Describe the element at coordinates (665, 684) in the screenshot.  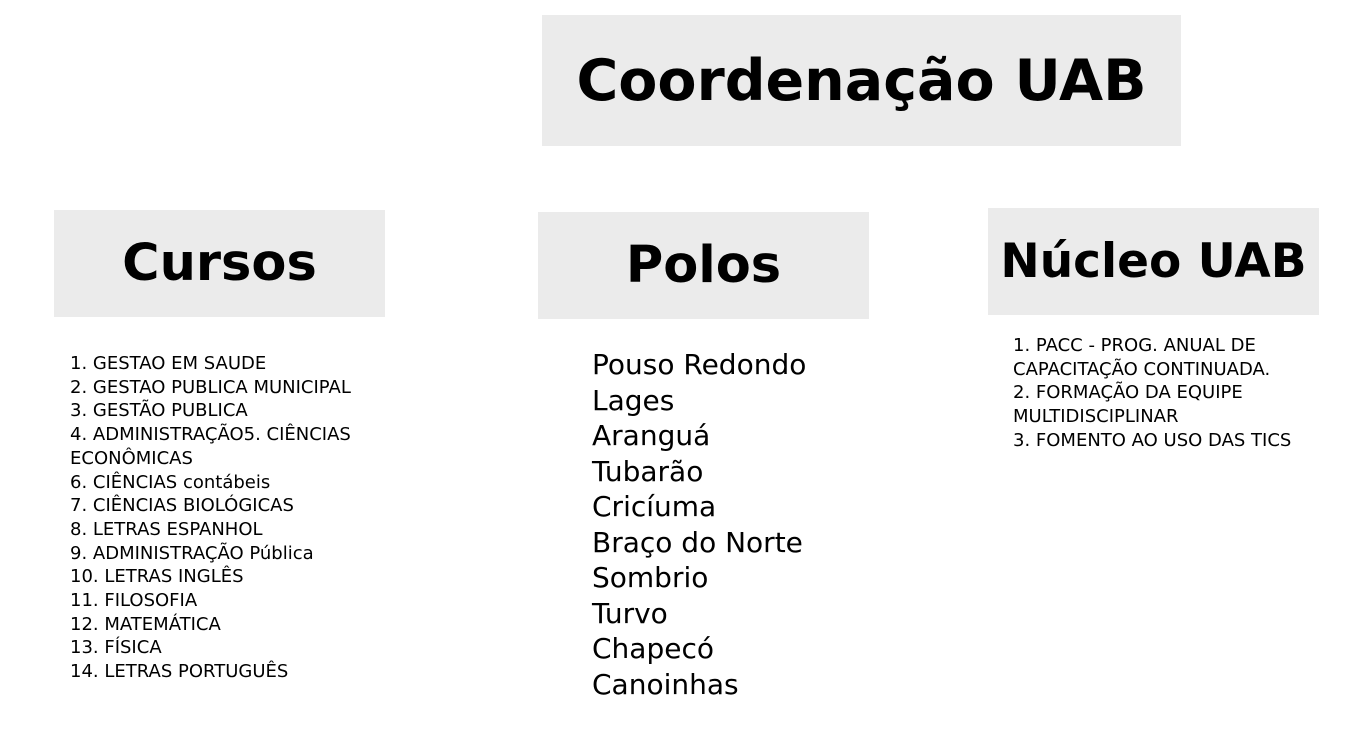
I see `polo-item: Canoinhas` at that location.